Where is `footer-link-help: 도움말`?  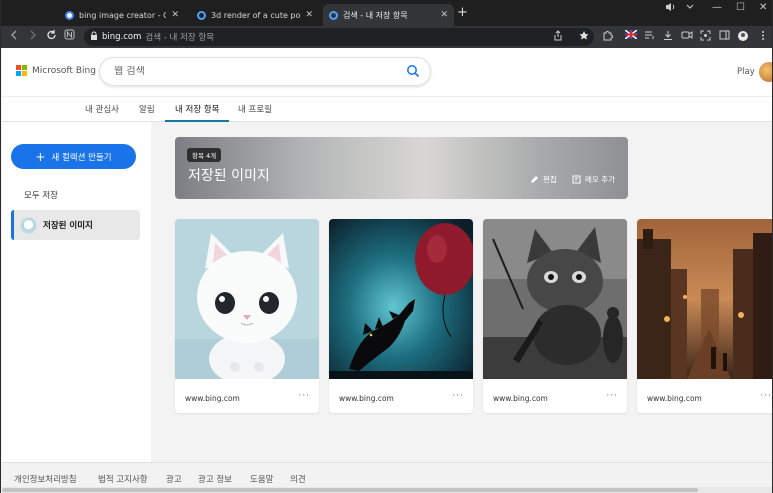 footer-link-help: 도움말 is located at coordinates (261, 479).